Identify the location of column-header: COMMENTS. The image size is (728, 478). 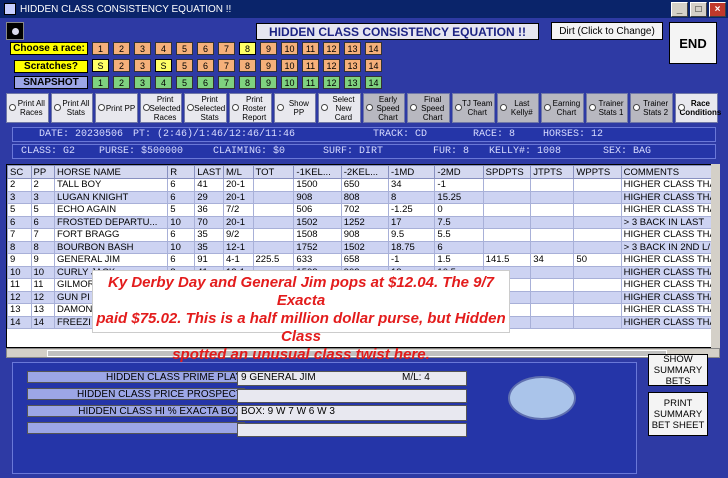
(669, 172).